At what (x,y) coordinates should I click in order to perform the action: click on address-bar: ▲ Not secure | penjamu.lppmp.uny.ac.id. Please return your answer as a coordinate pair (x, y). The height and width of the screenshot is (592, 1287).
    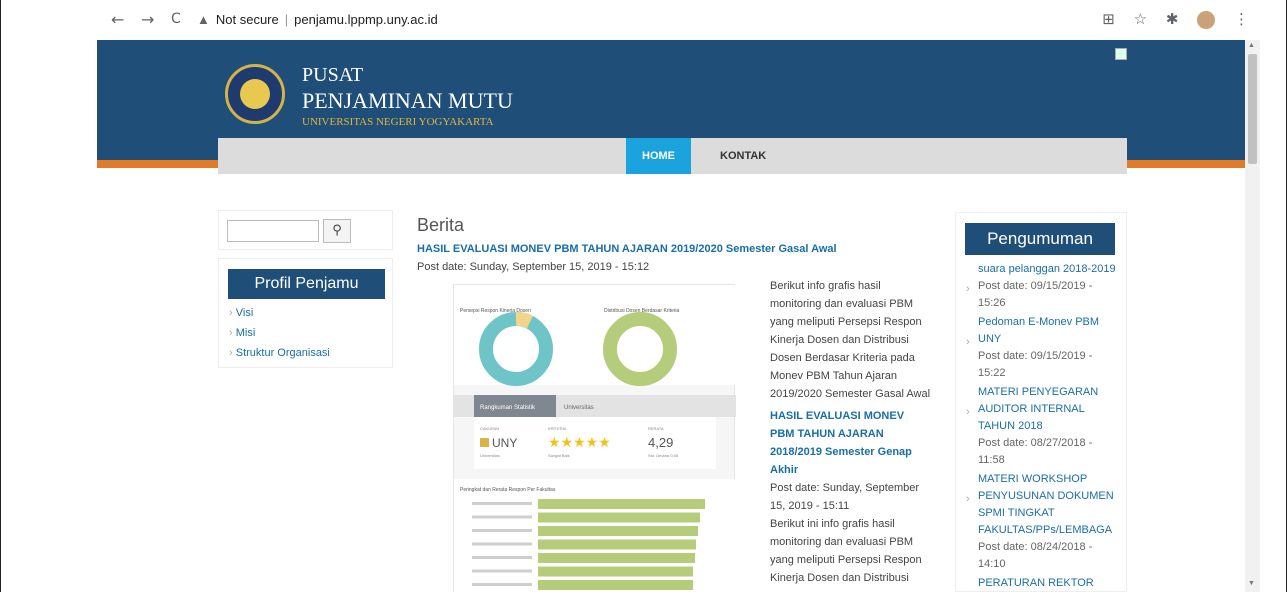
    Looking at the image, I should click on (317, 19).